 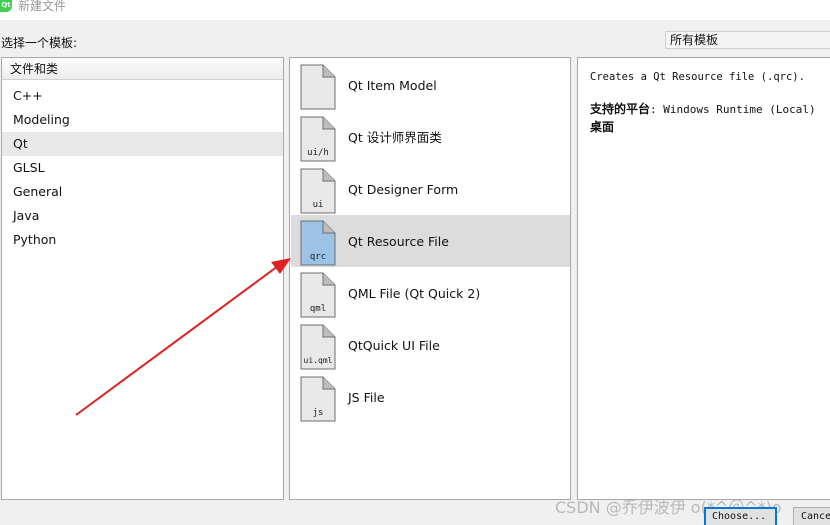 What do you see at coordinates (602, 127) in the screenshot?
I see `supported-platforms-desktop: 桌面` at bounding box center [602, 127].